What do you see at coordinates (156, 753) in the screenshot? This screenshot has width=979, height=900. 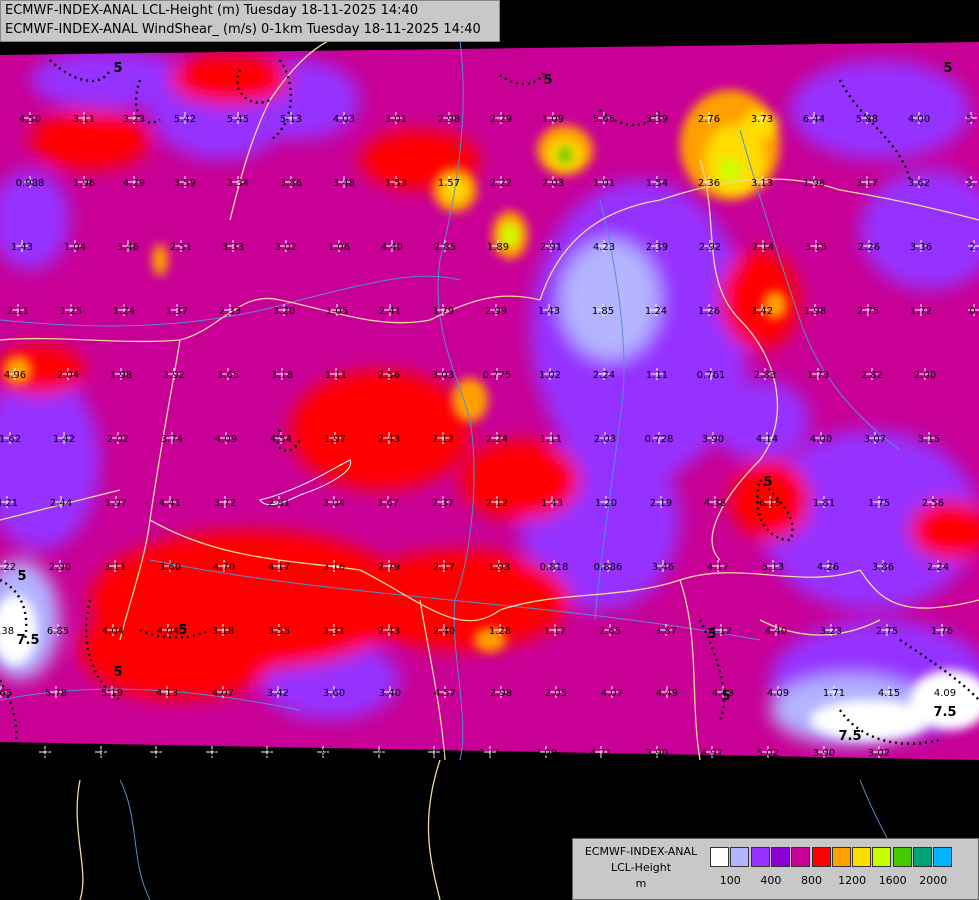 I see `grid-value-label: 3.21` at bounding box center [156, 753].